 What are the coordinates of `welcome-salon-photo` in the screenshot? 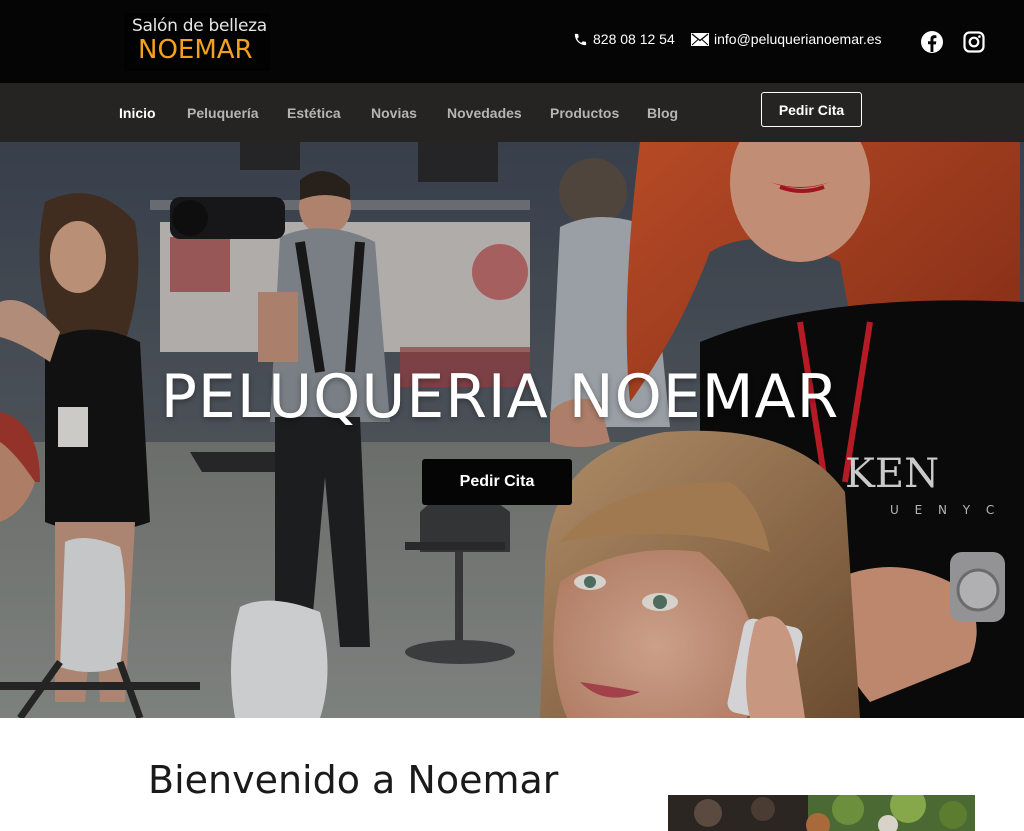 It's located at (821, 813).